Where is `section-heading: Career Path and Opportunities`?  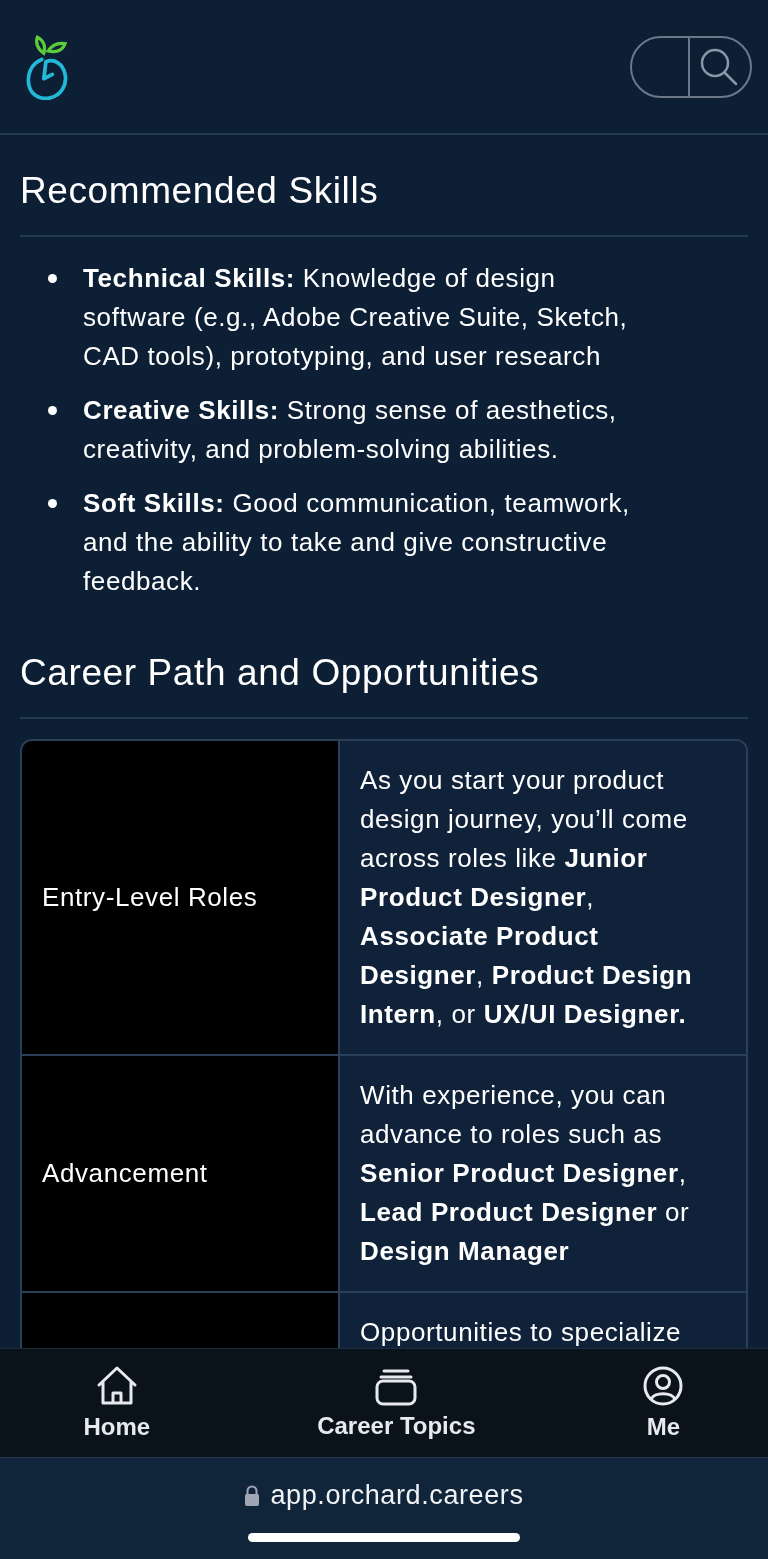 section-heading: Career Path and Opportunities is located at coordinates (384, 685).